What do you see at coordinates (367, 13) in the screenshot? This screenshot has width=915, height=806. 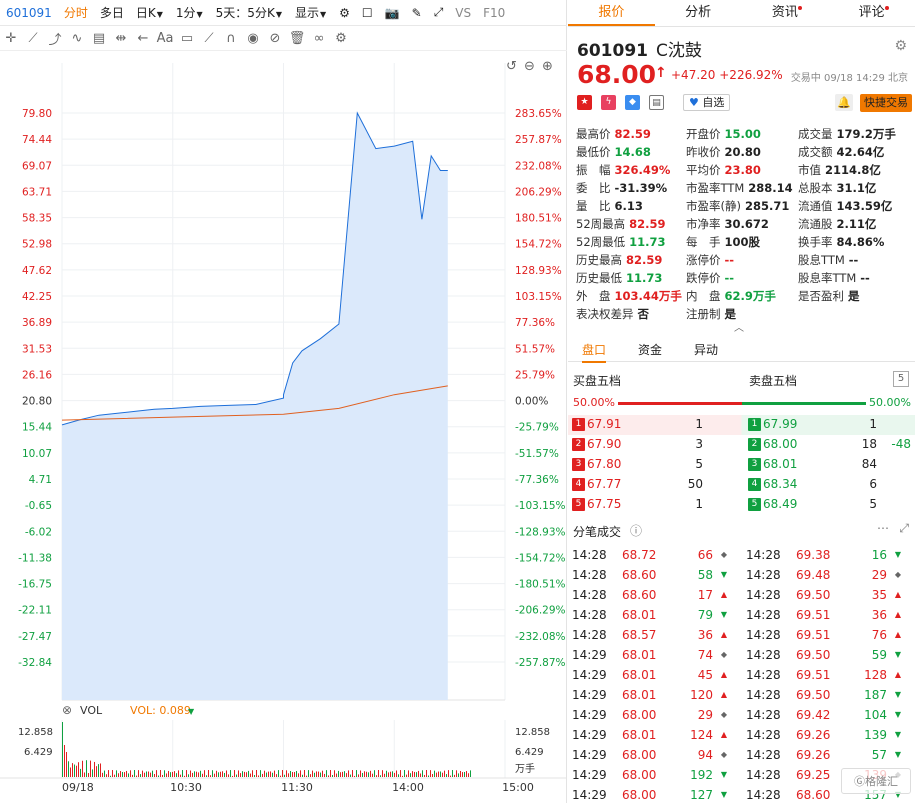 I see `square-icon: ☐` at bounding box center [367, 13].